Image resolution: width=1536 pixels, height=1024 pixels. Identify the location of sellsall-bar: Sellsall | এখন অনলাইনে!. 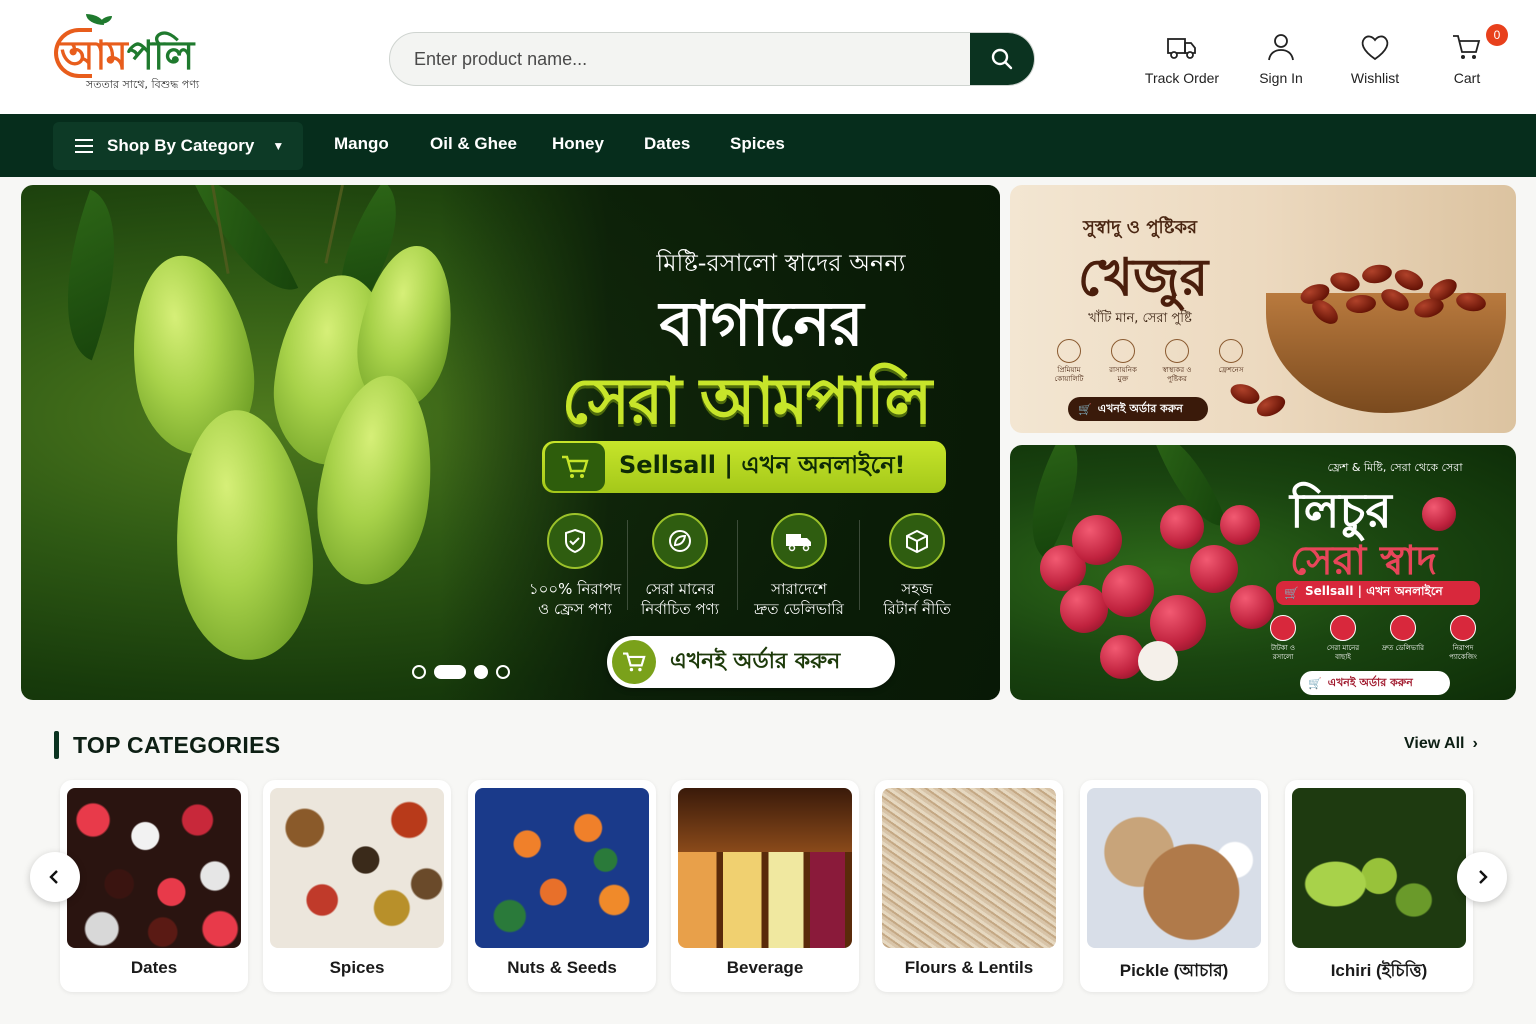
(744, 467).